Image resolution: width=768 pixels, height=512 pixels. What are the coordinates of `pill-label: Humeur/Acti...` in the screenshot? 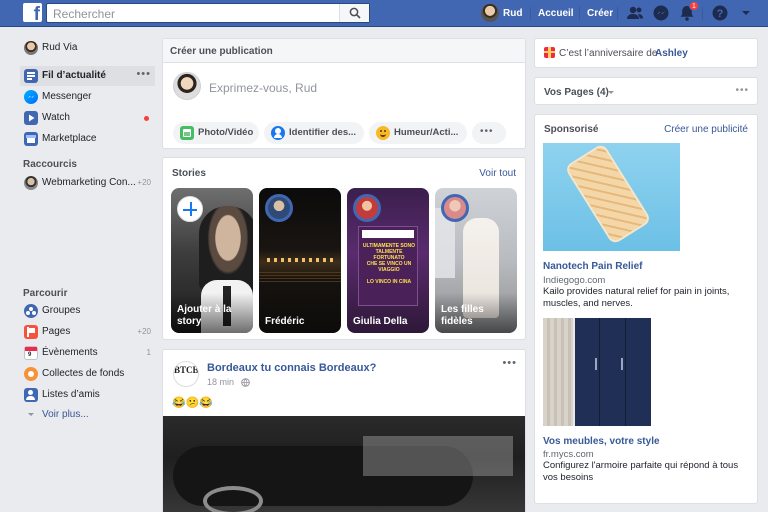 It's located at (426, 132).